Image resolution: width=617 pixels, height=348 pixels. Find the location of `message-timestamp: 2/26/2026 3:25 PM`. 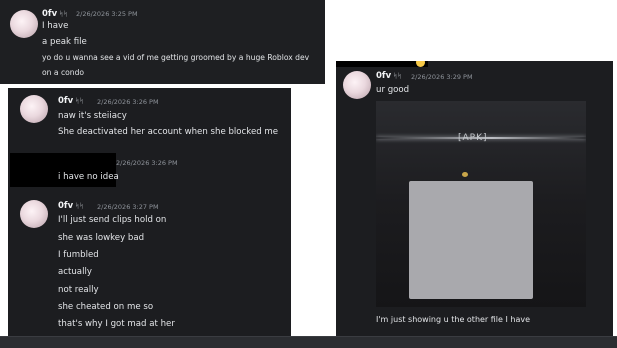

message-timestamp: 2/26/2026 3:25 PM is located at coordinates (107, 14).